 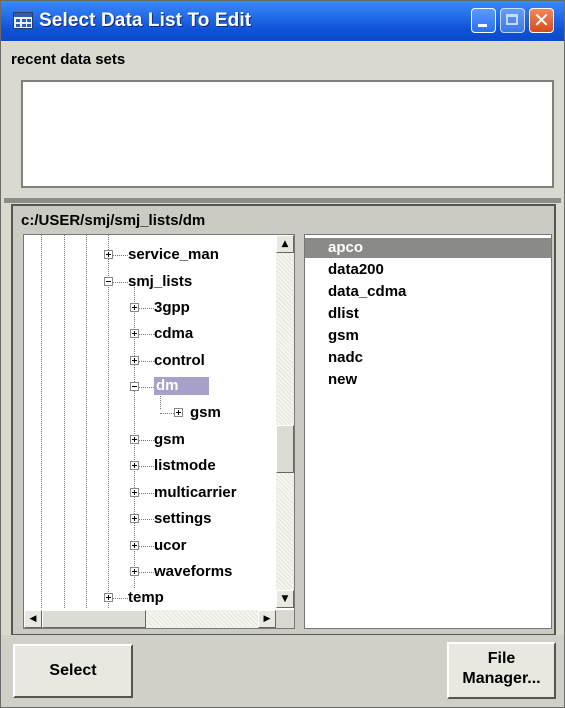 I want to click on file-item-apco: apco, so click(x=428, y=248).